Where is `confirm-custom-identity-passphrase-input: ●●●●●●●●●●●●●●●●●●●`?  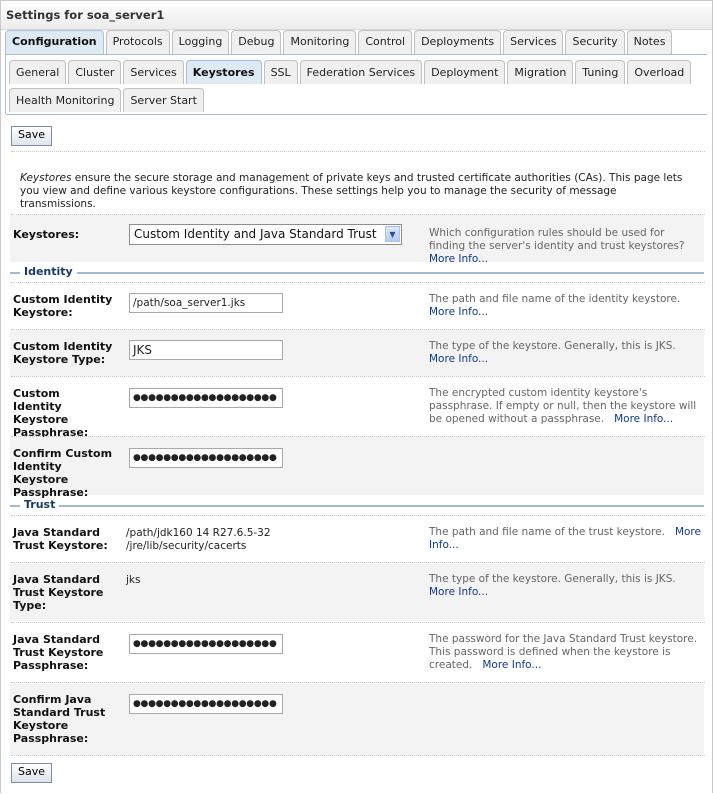 confirm-custom-identity-passphrase-input: ●●●●●●●●●●●●●●●●●●● is located at coordinates (206, 458).